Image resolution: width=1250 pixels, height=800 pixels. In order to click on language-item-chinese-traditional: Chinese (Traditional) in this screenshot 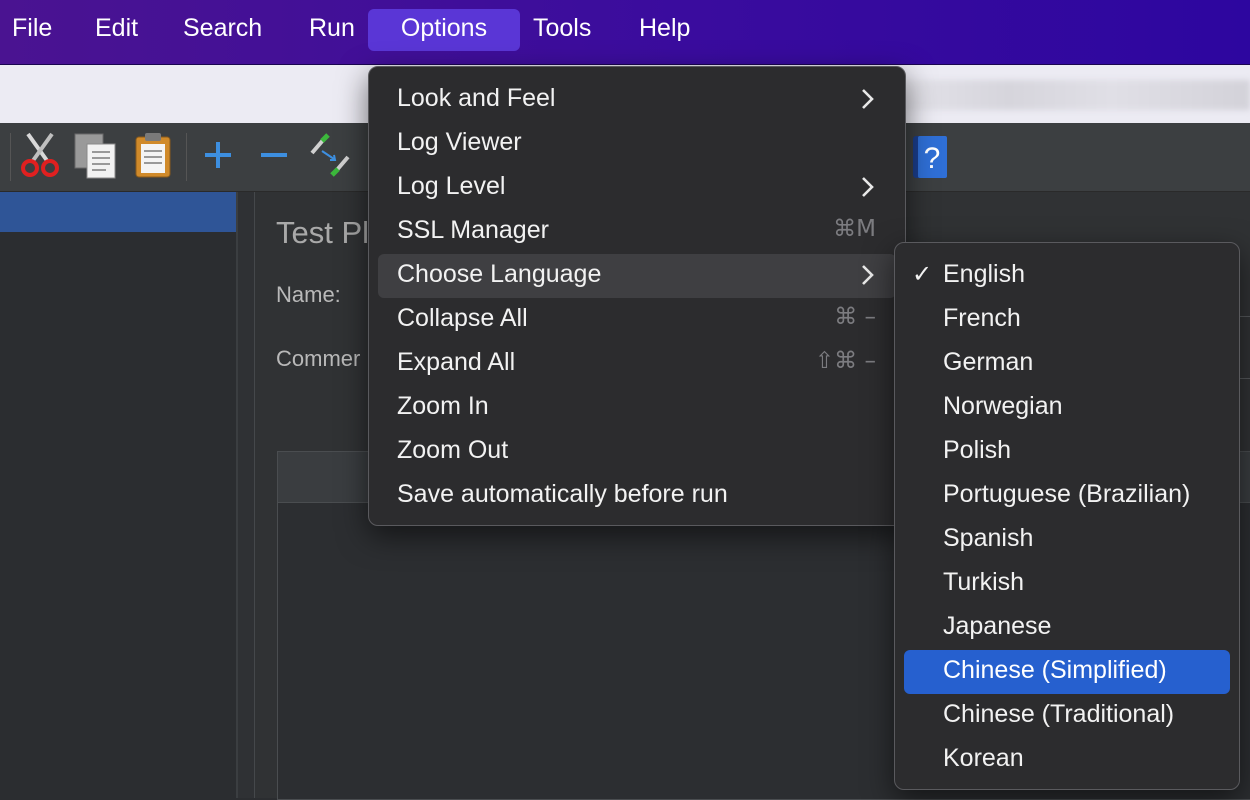, I will do `click(1067, 716)`.